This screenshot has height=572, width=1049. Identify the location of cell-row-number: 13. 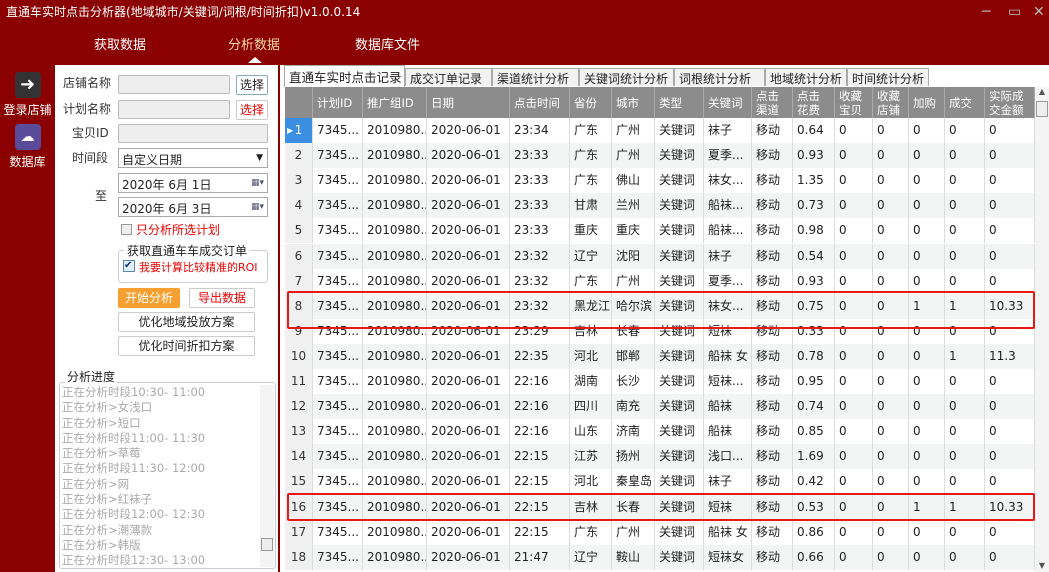
(299, 432).